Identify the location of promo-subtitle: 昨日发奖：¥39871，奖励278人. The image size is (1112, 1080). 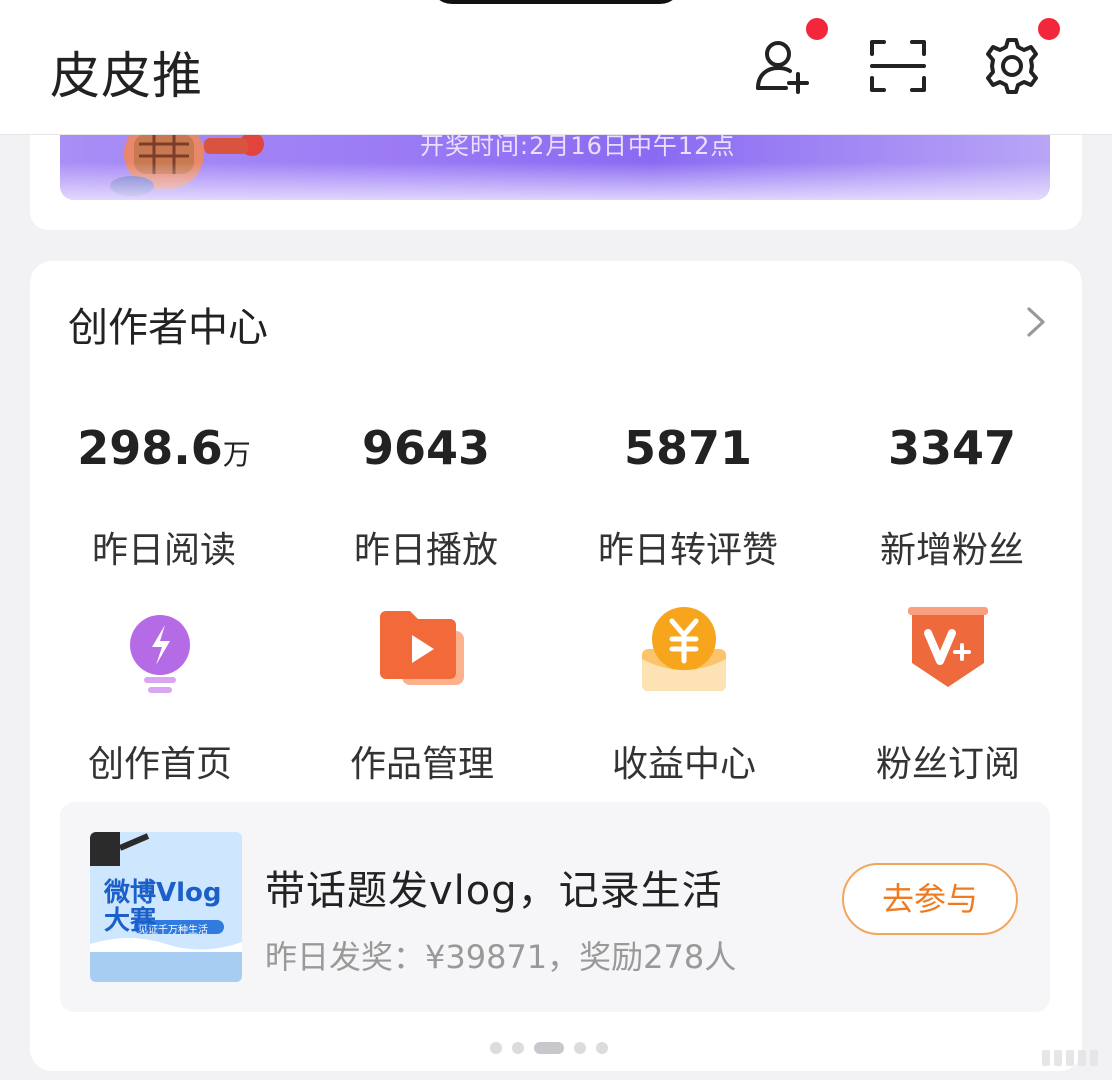
(501, 957).